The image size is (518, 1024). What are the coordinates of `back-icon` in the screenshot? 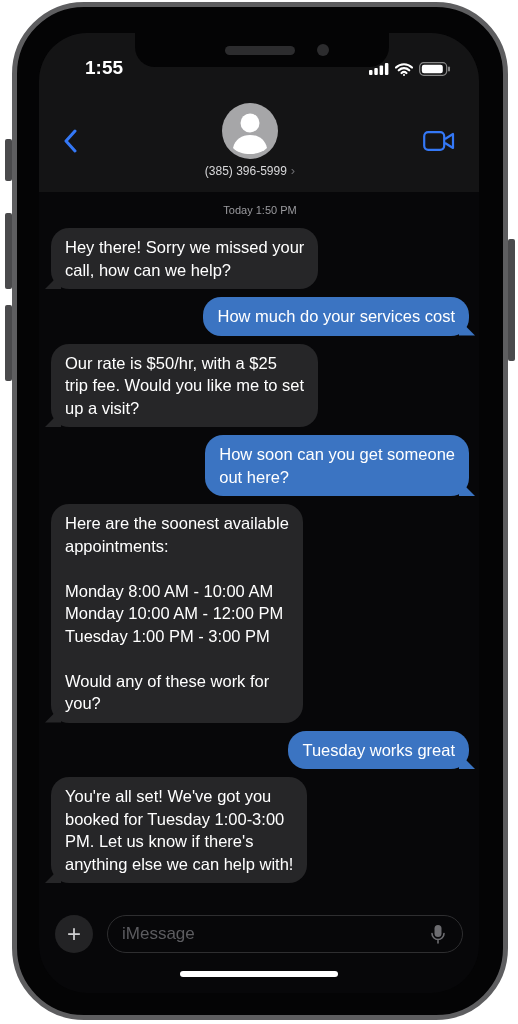 It's located at (70, 140).